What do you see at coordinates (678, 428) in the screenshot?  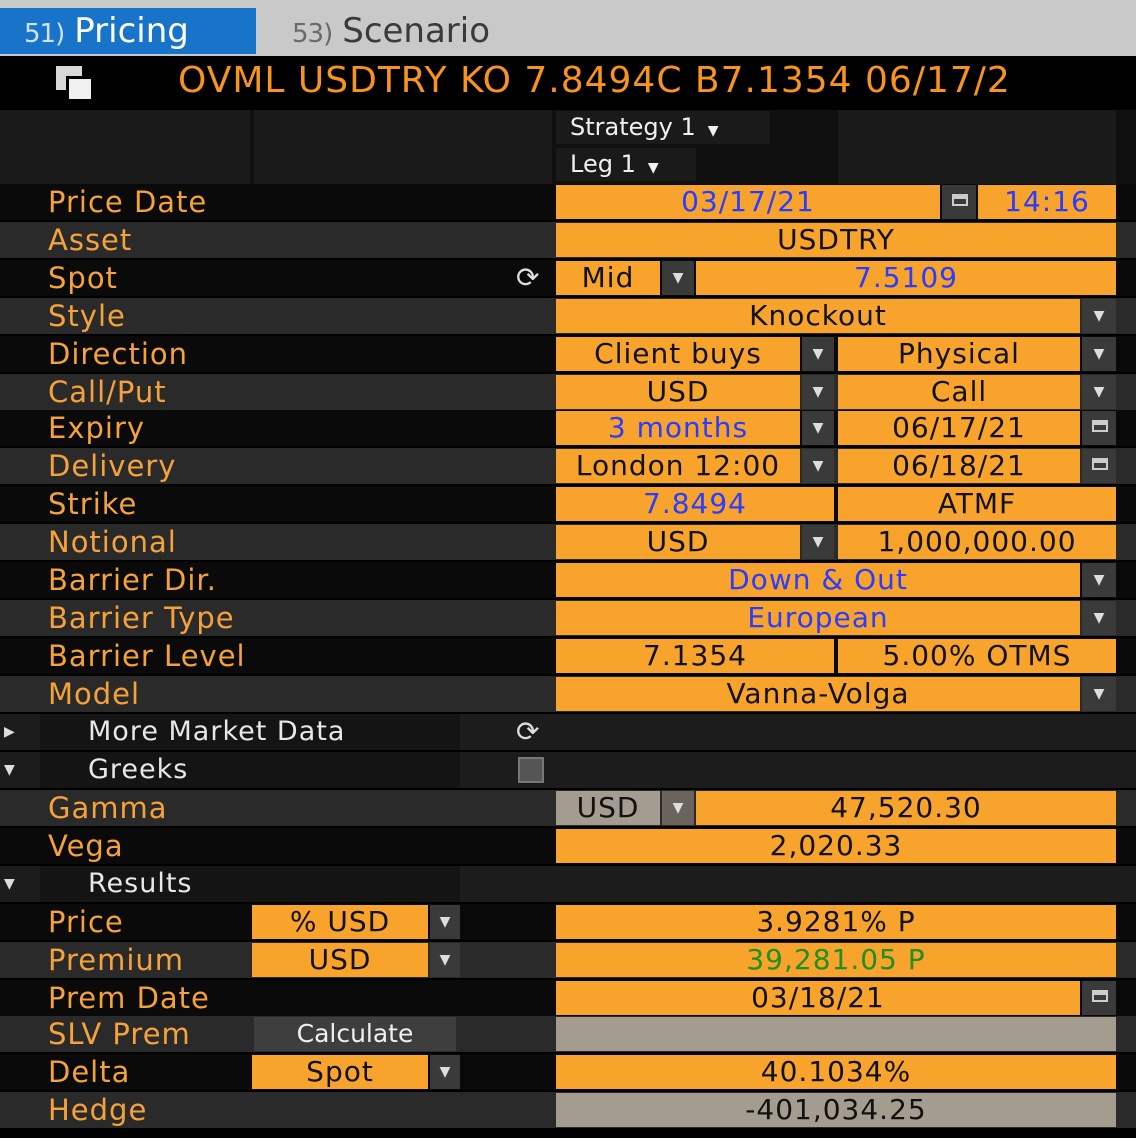 I see `expiry-tenor-select: 3 months` at bounding box center [678, 428].